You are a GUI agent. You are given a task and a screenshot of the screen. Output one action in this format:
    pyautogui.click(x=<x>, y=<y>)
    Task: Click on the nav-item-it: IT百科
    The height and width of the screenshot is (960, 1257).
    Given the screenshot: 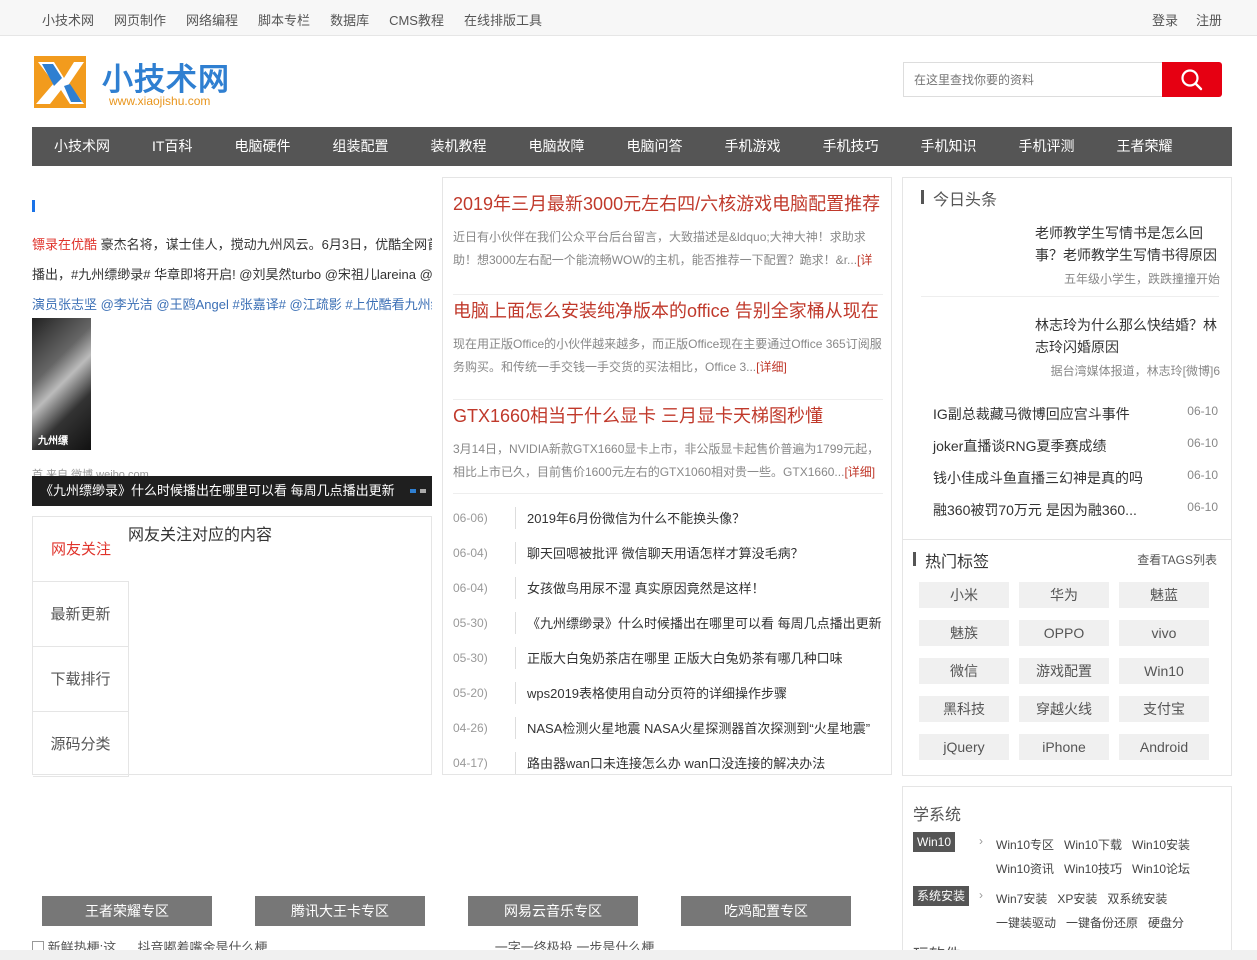 What is the action you would take?
    pyautogui.click(x=172, y=146)
    